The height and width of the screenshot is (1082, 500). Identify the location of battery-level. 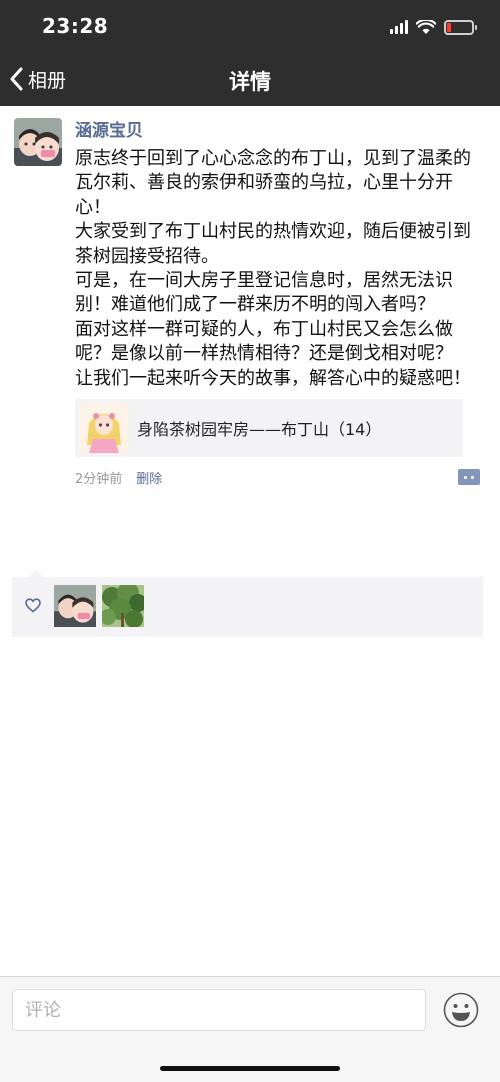
(449, 27).